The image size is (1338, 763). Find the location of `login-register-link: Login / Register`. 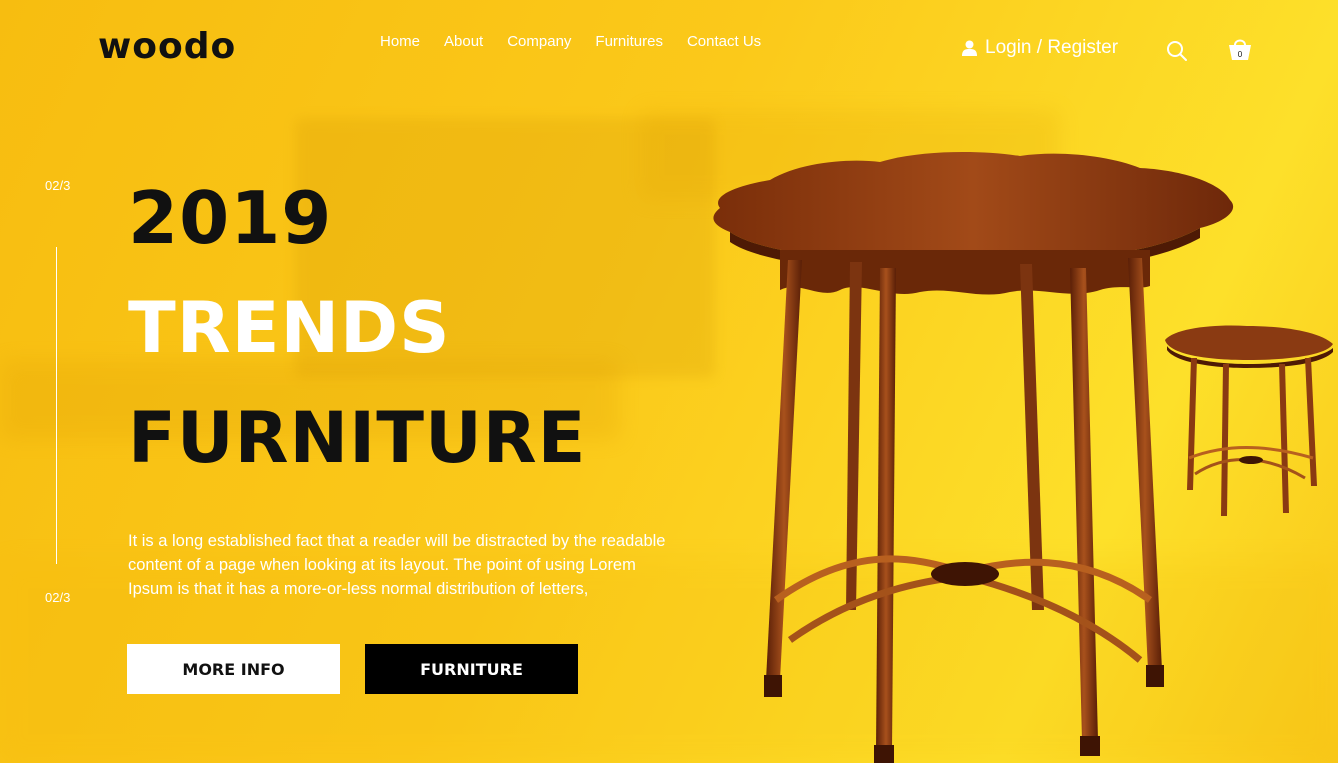

login-register-link: Login / Register is located at coordinates (1040, 48).